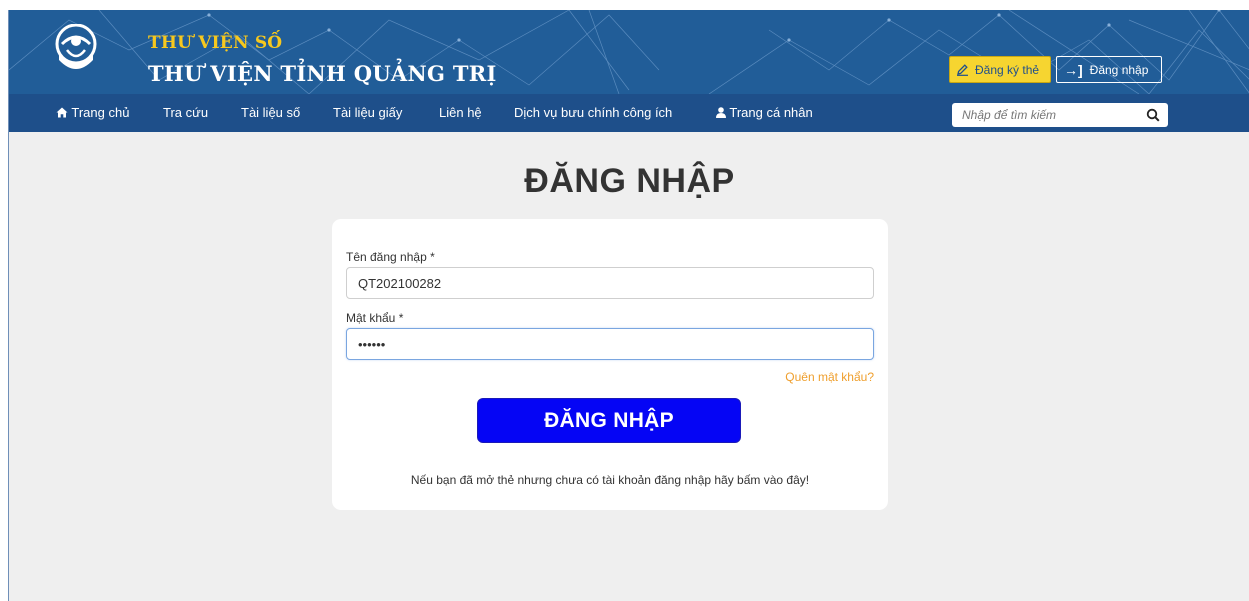 The height and width of the screenshot is (601, 1249). I want to click on nav-item-digital-docs: Tài liệu số, so click(270, 112).